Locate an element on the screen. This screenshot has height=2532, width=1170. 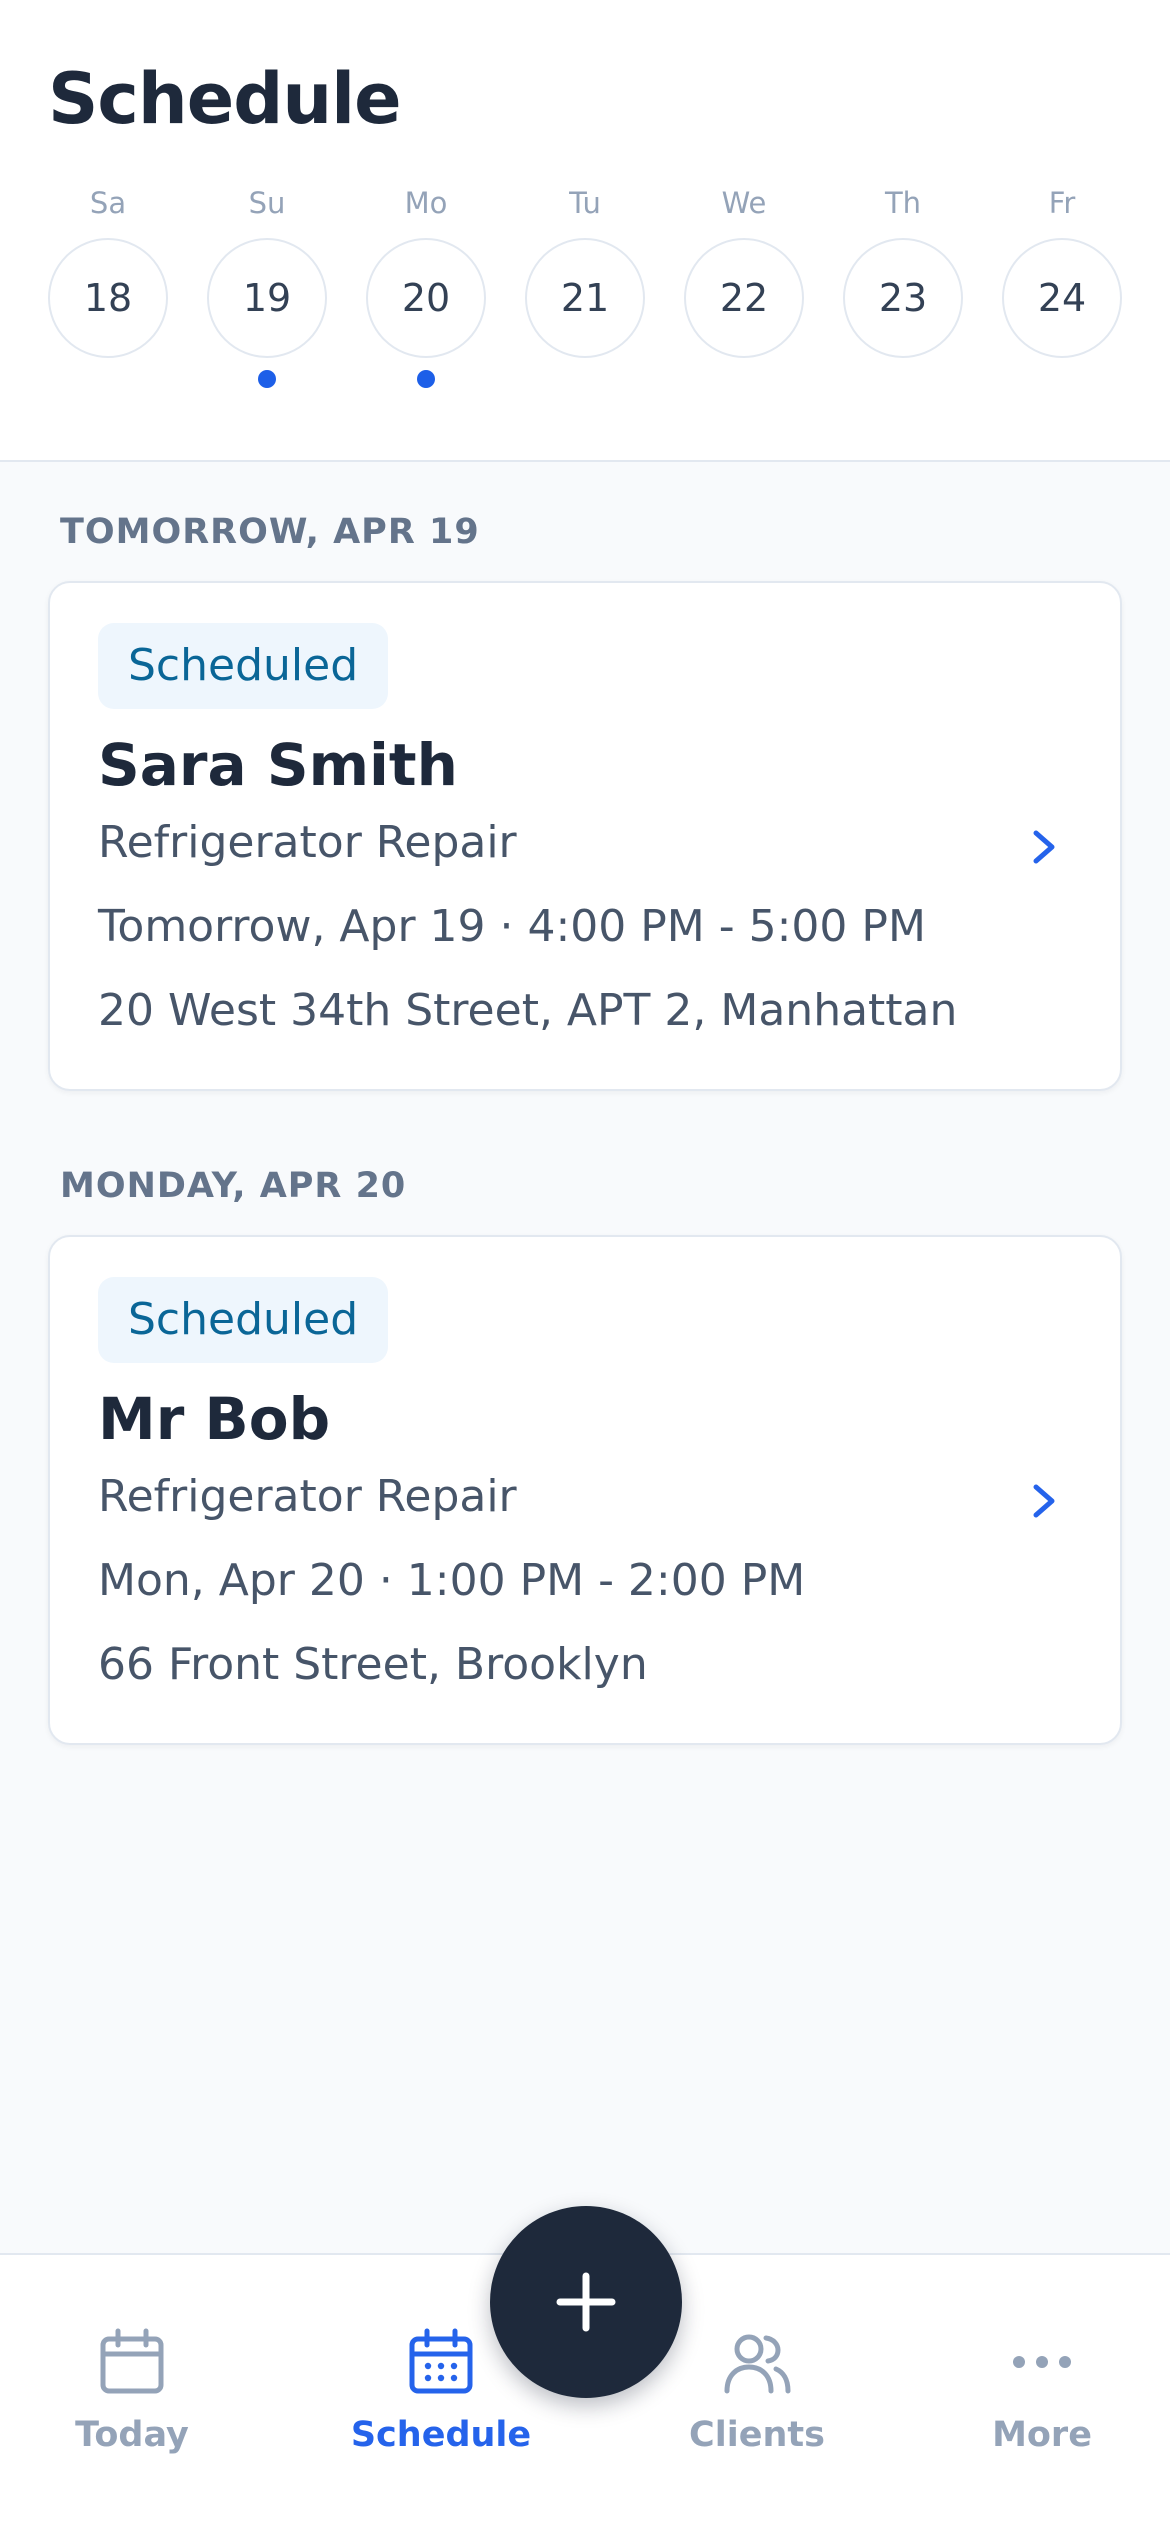
date-circle: 24 is located at coordinates (1062, 298).